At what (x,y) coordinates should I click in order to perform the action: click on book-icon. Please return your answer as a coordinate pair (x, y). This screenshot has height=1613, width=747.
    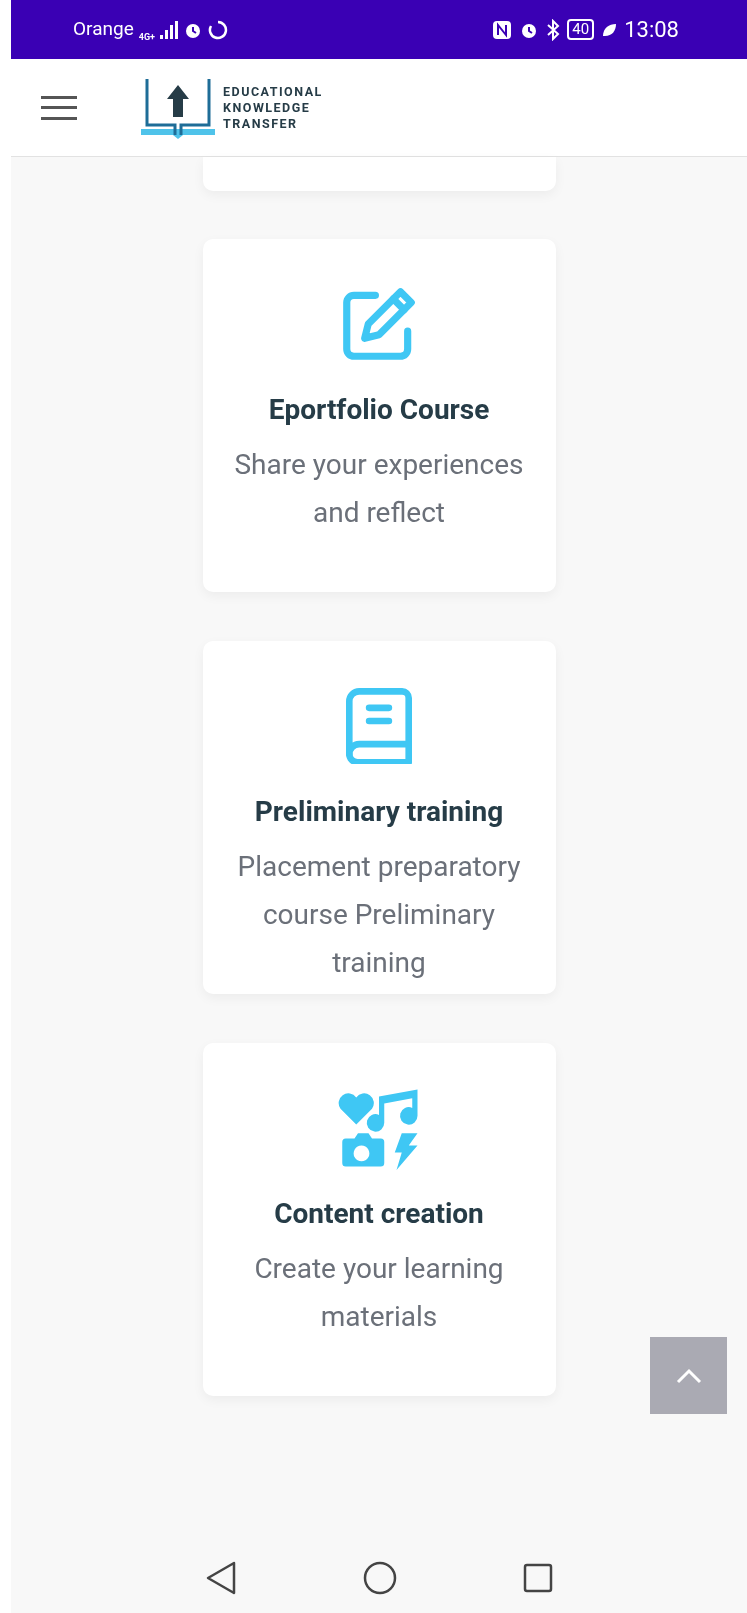
    Looking at the image, I should click on (379, 726).